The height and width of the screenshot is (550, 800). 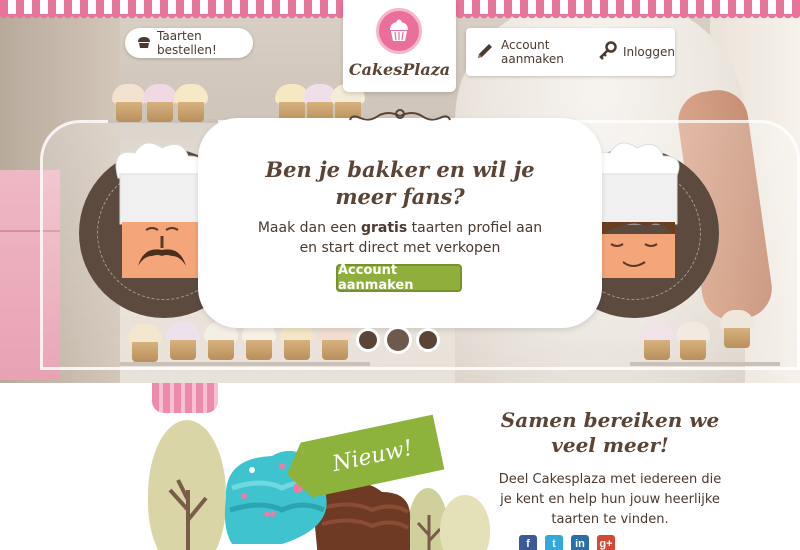 What do you see at coordinates (648, 52) in the screenshot?
I see `login-label: Inloggen` at bounding box center [648, 52].